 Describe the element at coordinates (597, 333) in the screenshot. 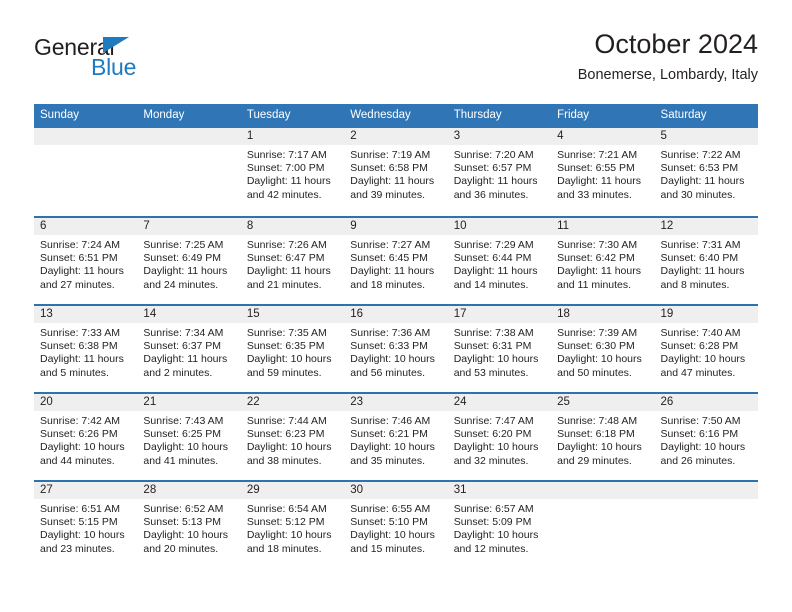

I see `day-detail-line: Sunrise: 7:39 AM` at that location.